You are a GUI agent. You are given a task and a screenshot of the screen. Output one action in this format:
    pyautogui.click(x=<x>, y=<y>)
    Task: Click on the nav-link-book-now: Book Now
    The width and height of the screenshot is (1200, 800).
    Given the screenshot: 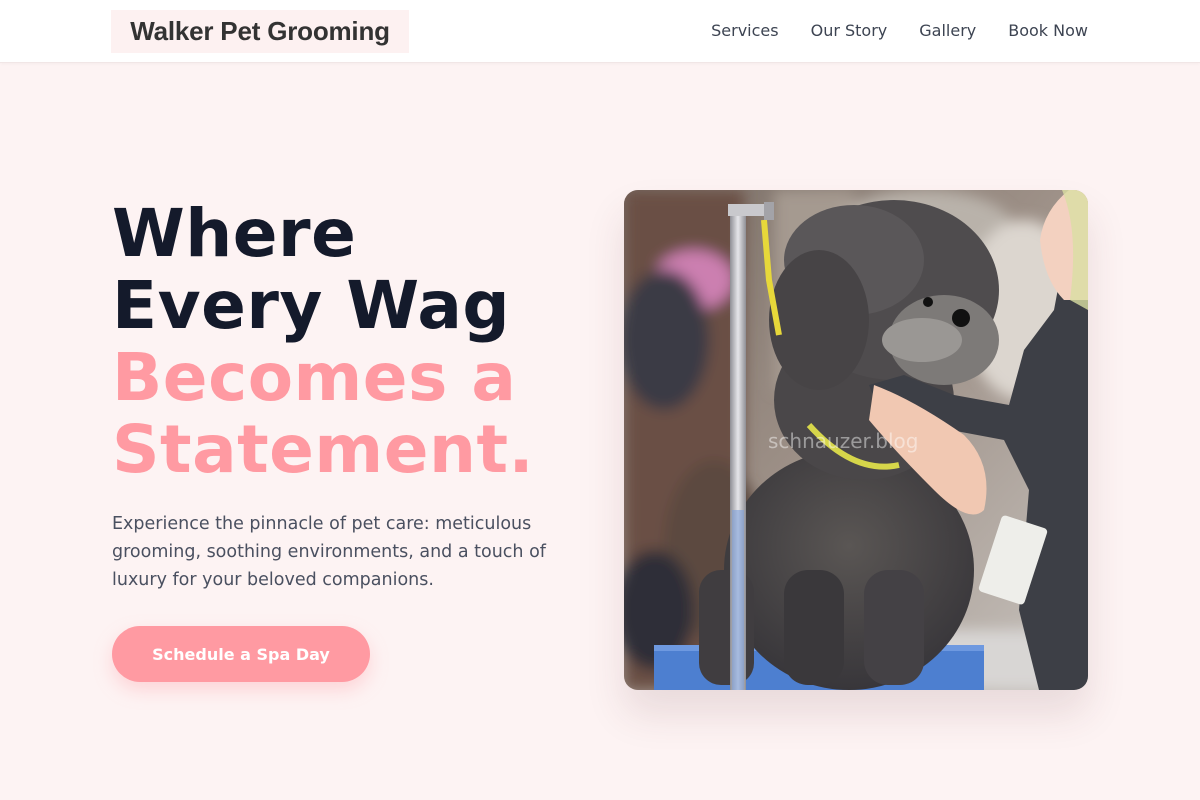 What is the action you would take?
    pyautogui.click(x=1048, y=30)
    